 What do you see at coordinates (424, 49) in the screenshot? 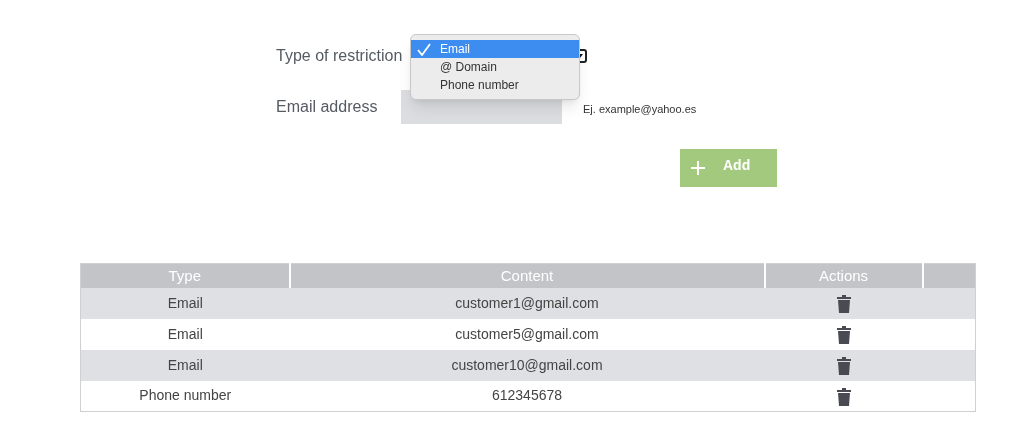
I see `check-icon` at bounding box center [424, 49].